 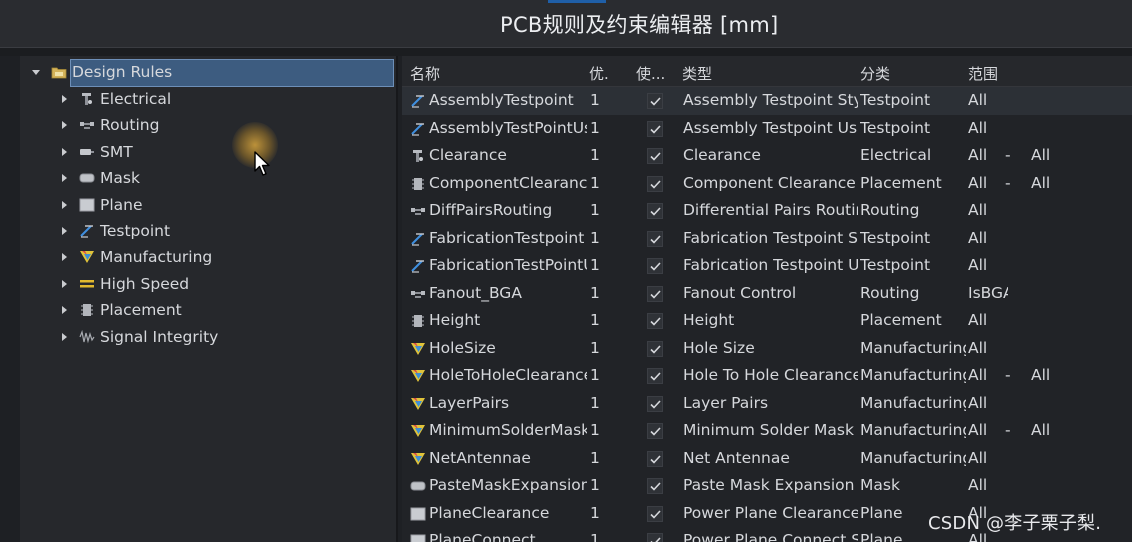 I want to click on category-cell: Electrical, so click(x=896, y=155).